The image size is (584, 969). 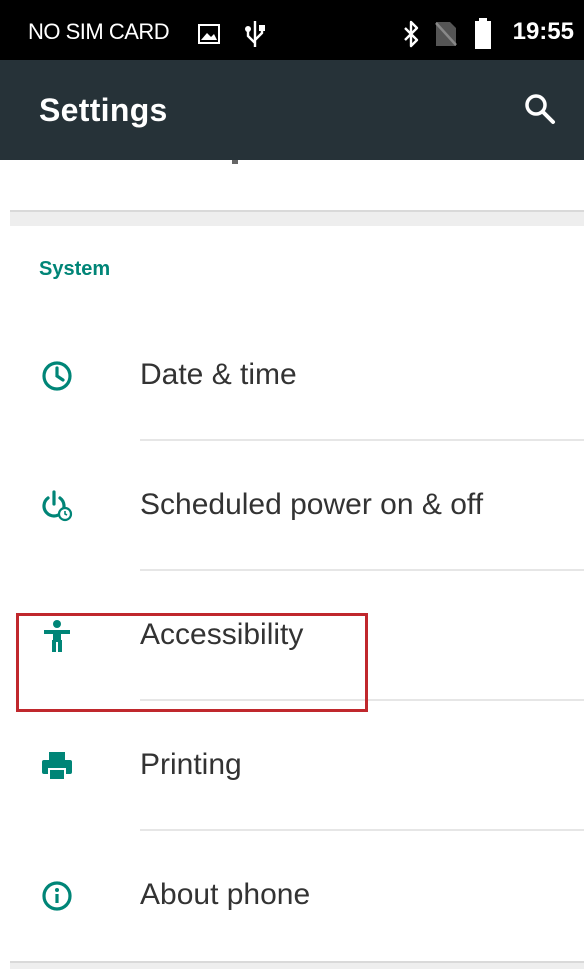 I want to click on clock-icon, so click(x=57, y=376).